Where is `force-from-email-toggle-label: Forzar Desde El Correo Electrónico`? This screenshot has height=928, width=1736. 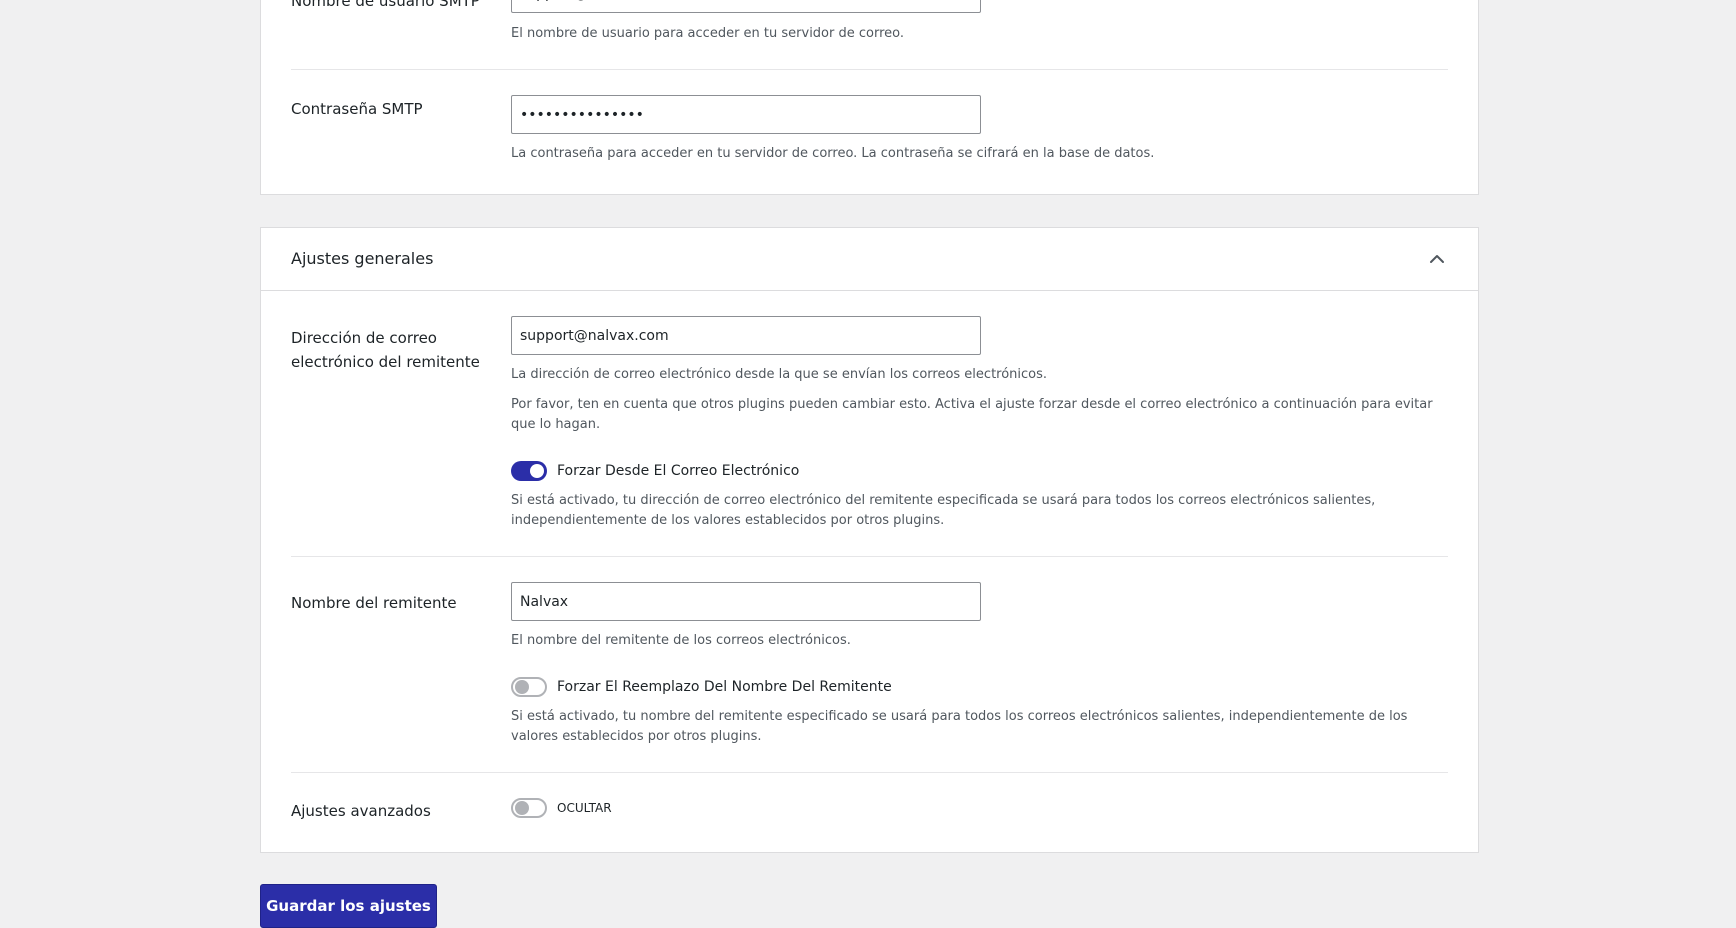 force-from-email-toggle-label: Forzar Desde El Correo Electrónico is located at coordinates (678, 471).